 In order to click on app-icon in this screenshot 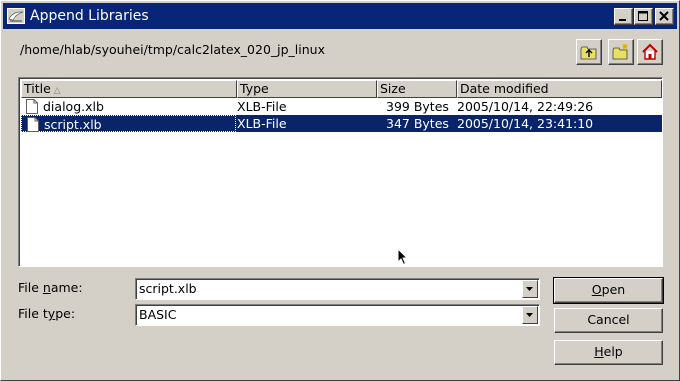, I will do `click(16, 16)`.